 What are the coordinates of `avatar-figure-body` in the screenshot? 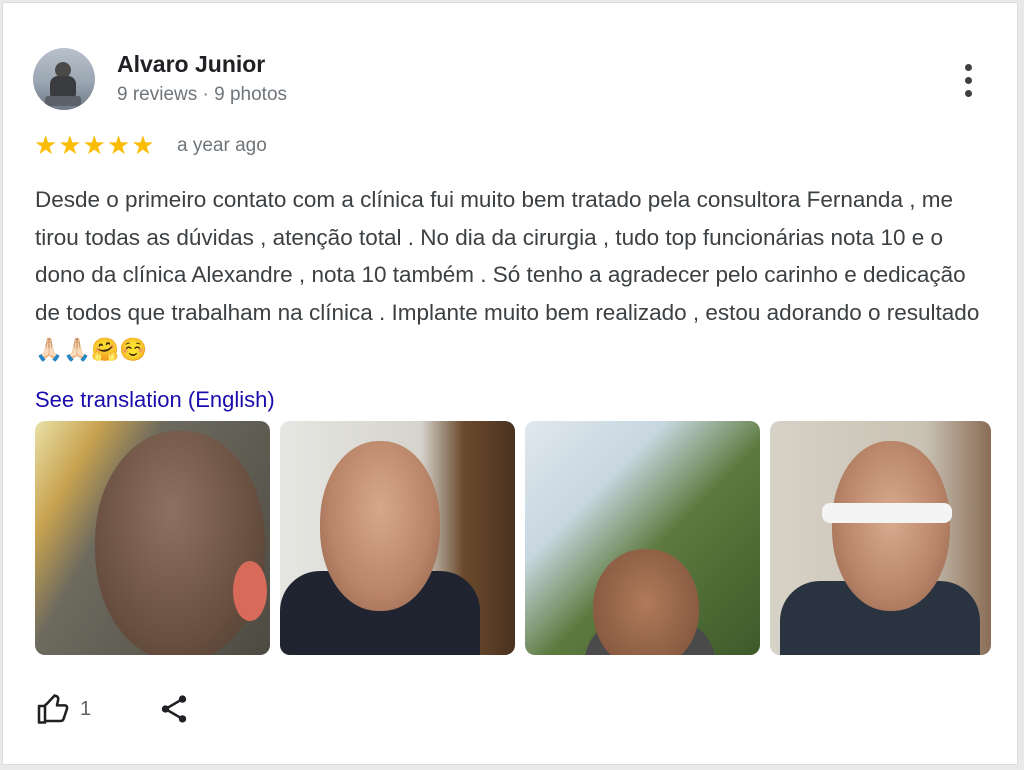 It's located at (63, 87).